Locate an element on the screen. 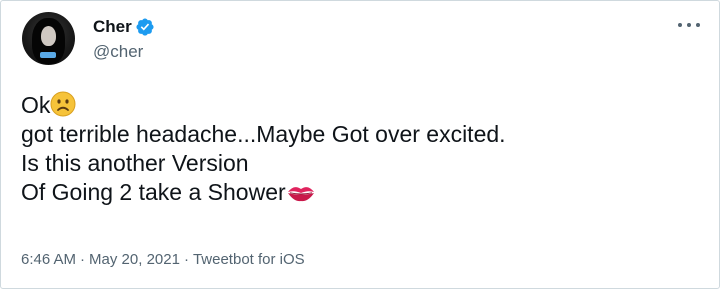 This screenshot has height=289, width=720. author-name: Cher is located at coordinates (112, 27).